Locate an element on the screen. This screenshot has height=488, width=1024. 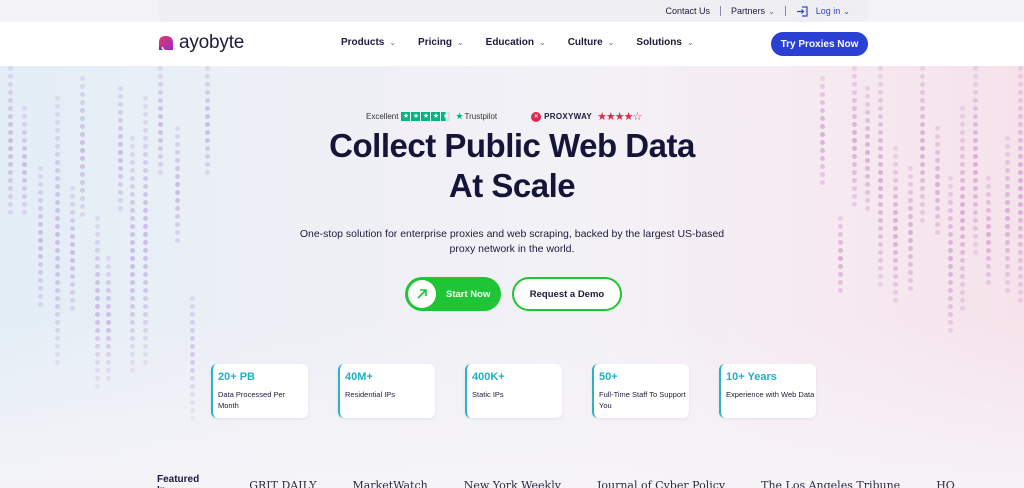
nav-label: Culture is located at coordinates (585, 42).